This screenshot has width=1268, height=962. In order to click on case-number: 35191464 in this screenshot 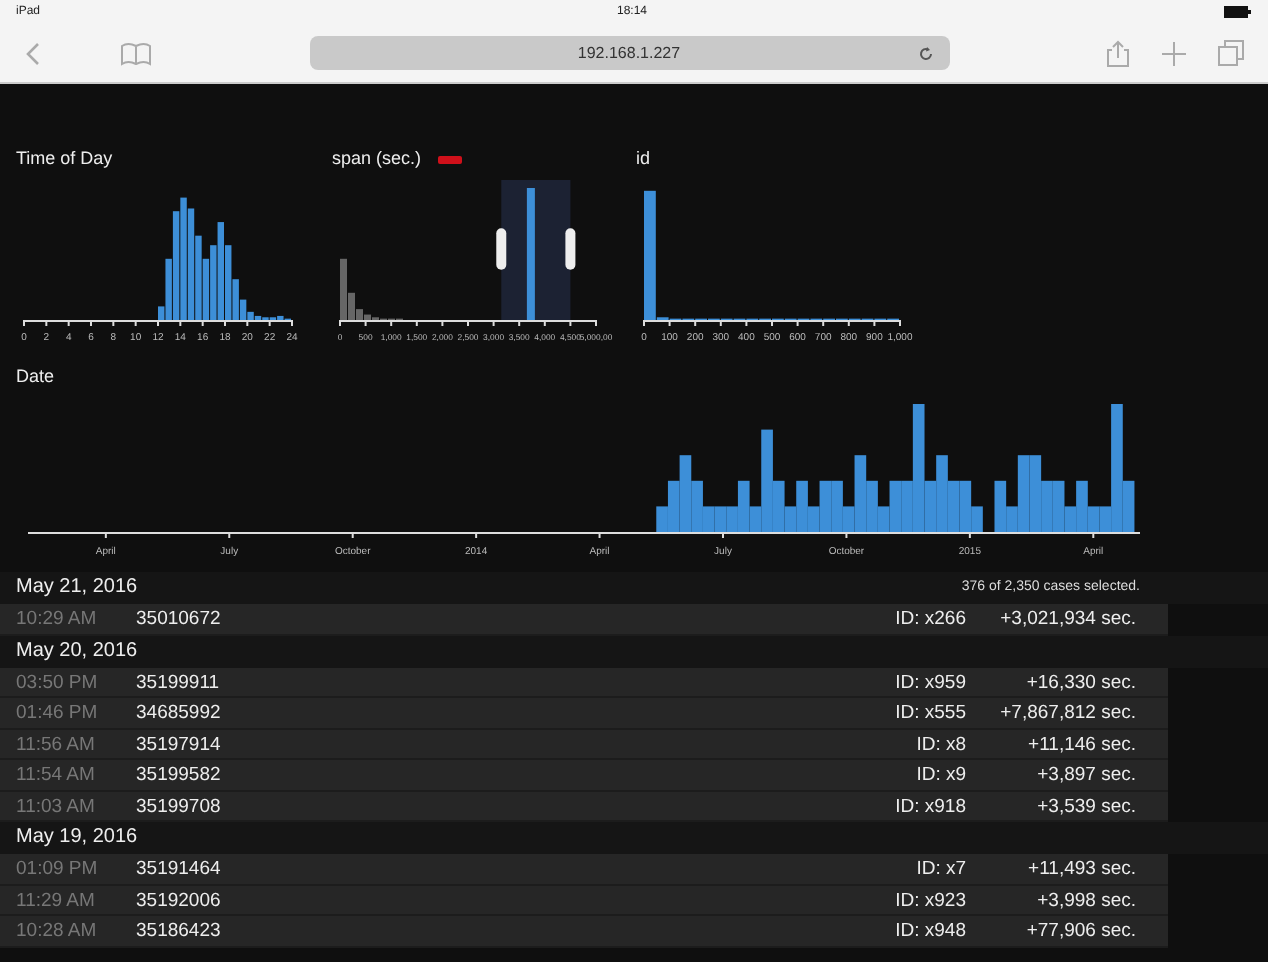, I will do `click(179, 869)`.